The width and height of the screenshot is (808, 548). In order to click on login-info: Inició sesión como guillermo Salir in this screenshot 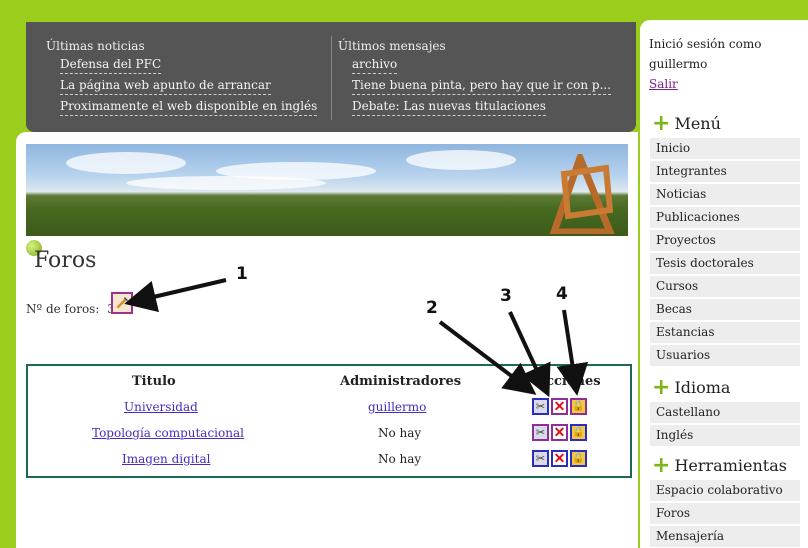, I will do `click(724, 64)`.